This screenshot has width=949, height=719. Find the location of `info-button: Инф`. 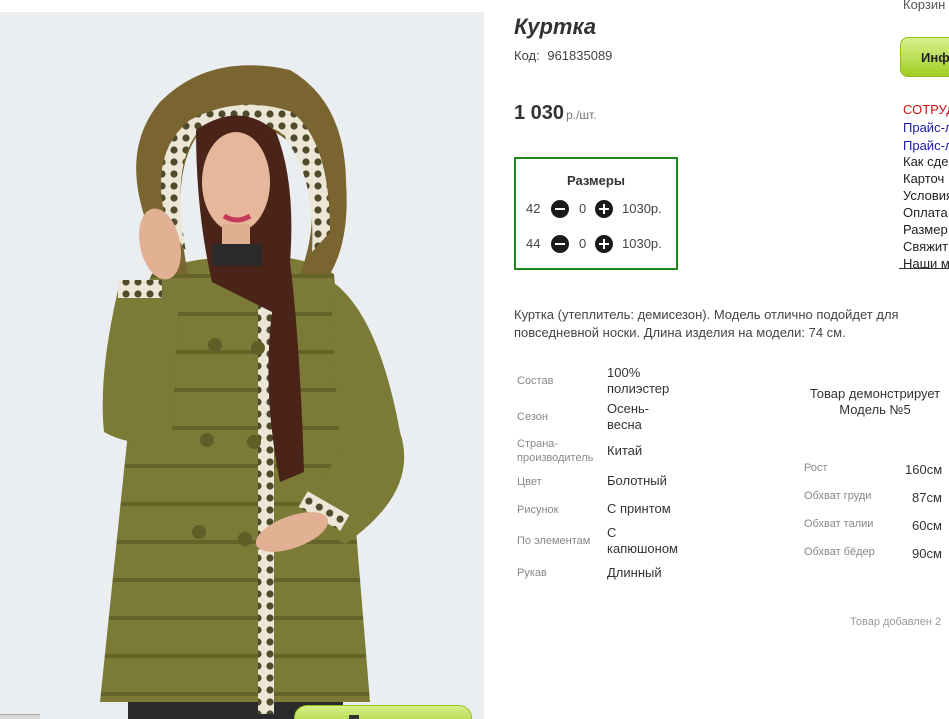

info-button: Инф is located at coordinates (924, 57).